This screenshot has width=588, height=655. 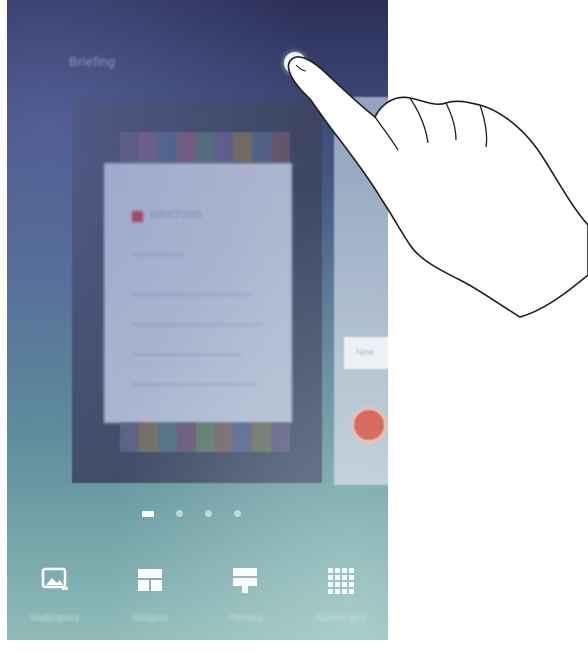 I want to click on briefing-card: BRIEFING, so click(x=198, y=293).